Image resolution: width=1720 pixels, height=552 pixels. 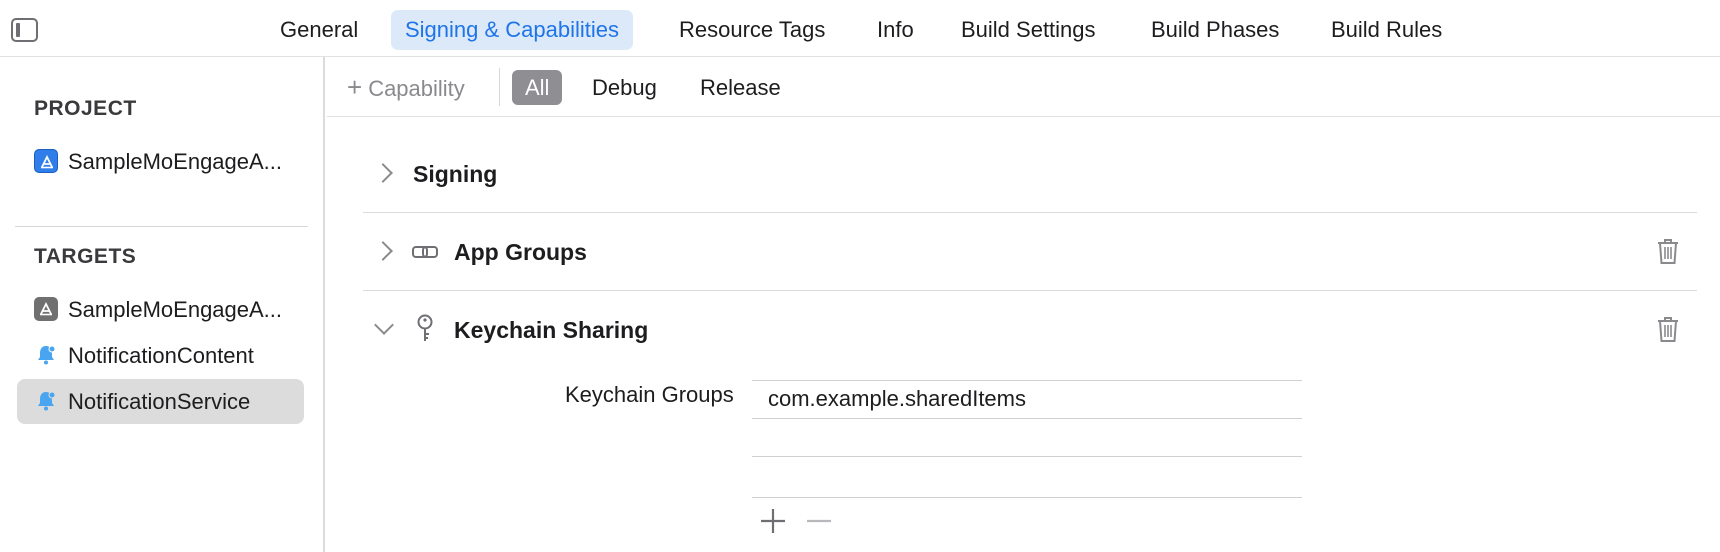 I want to click on capability-title: App Groups, so click(x=520, y=252).